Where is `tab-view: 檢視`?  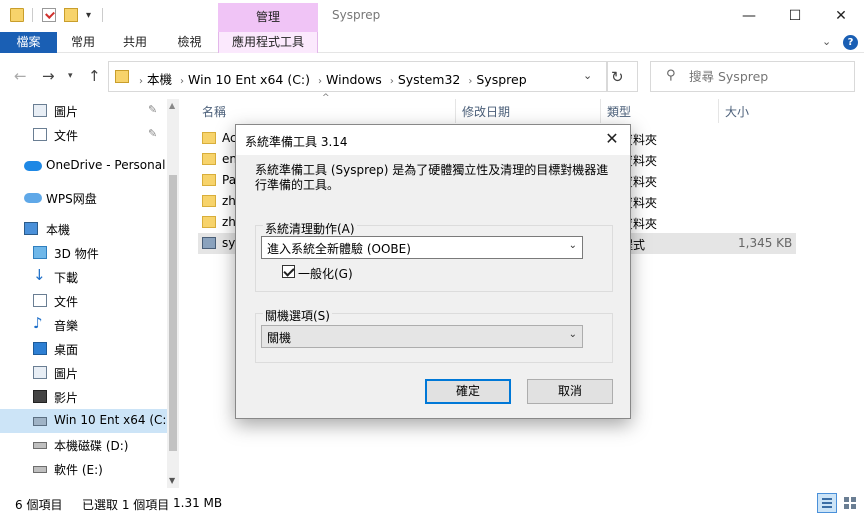
tab-view: 檢視 is located at coordinates (189, 42).